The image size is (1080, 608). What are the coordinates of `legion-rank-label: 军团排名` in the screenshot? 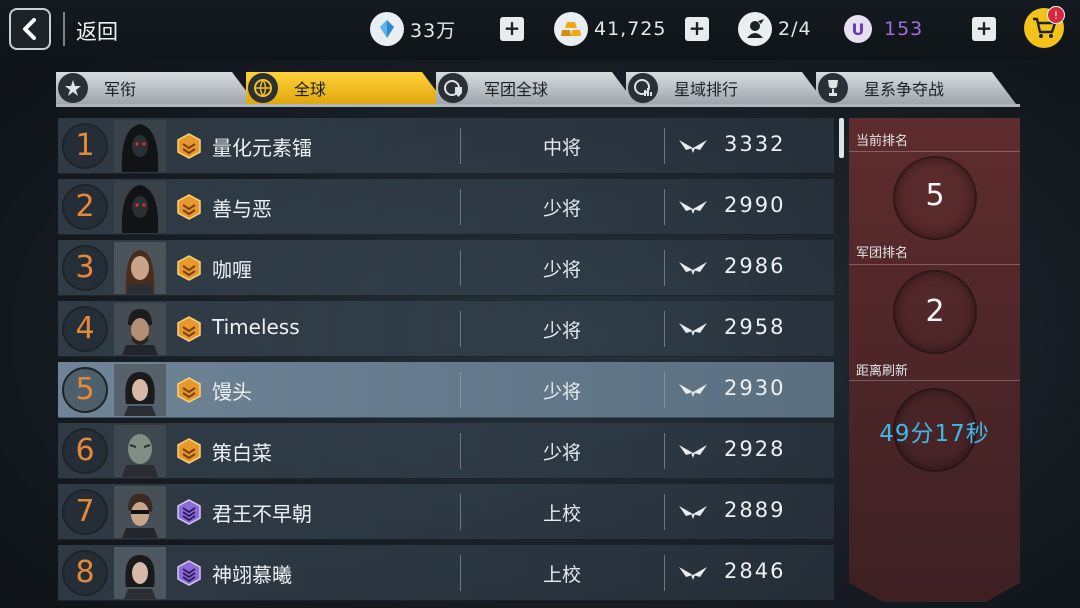 It's located at (882, 253).